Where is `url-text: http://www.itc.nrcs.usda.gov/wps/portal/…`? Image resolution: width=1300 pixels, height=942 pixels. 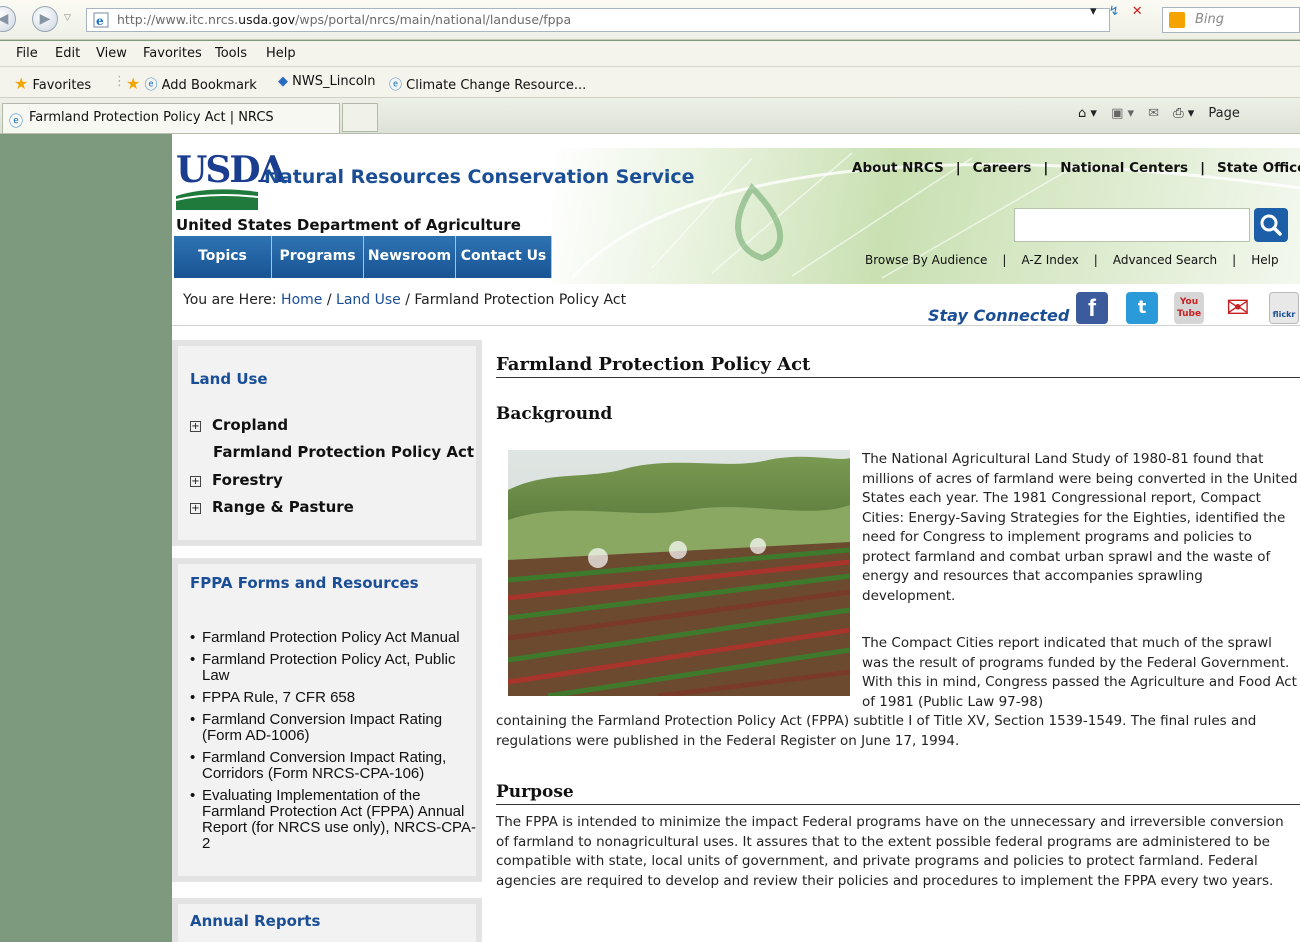 url-text: http://www.itc.nrcs.usda.gov/wps/portal/… is located at coordinates (344, 19).